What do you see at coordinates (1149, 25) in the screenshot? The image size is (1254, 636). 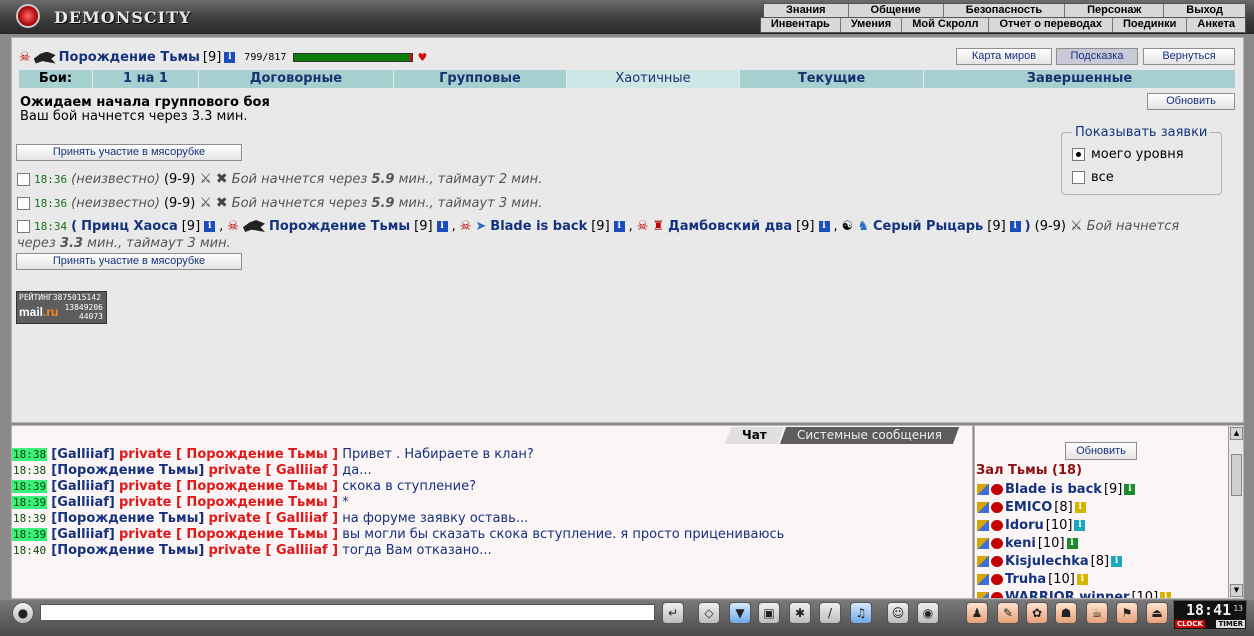 I see `menu-duels: Поединки` at bounding box center [1149, 25].